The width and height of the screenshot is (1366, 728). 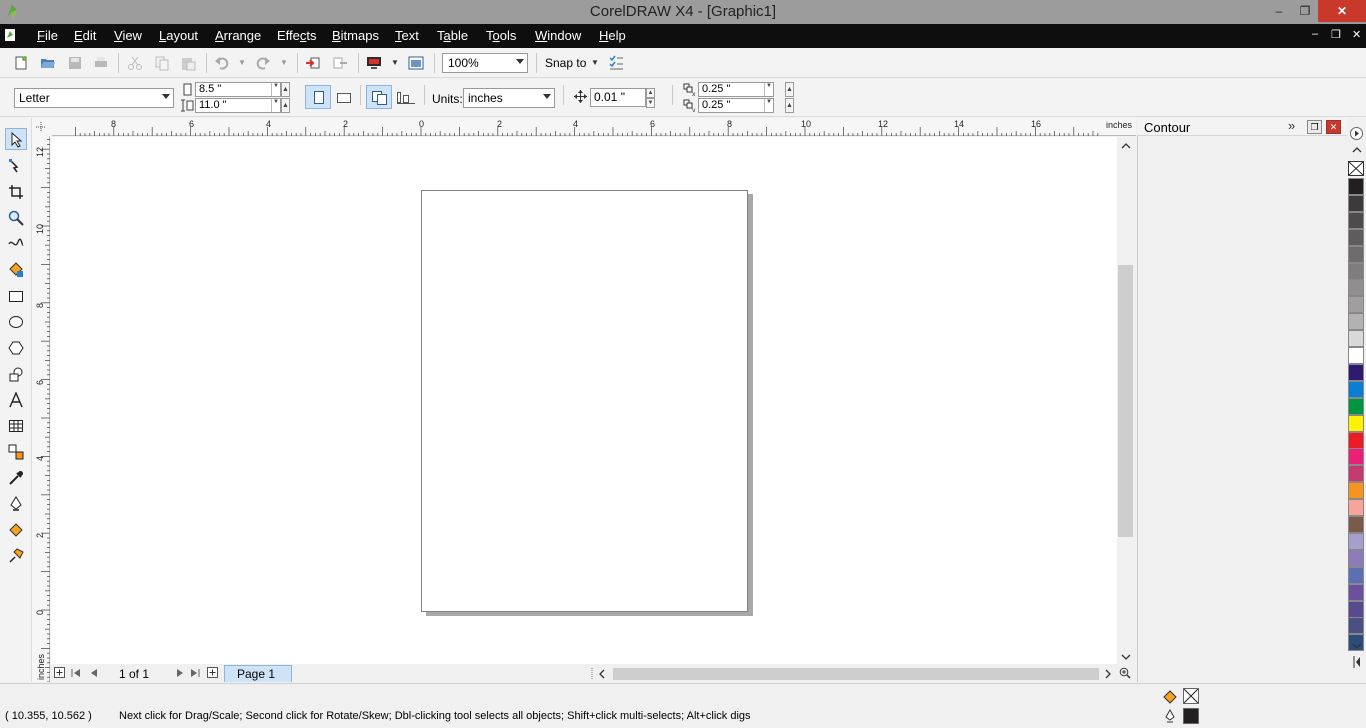 What do you see at coordinates (238, 105) in the screenshot?
I see `page-height-input: 11.0 " ▼` at bounding box center [238, 105].